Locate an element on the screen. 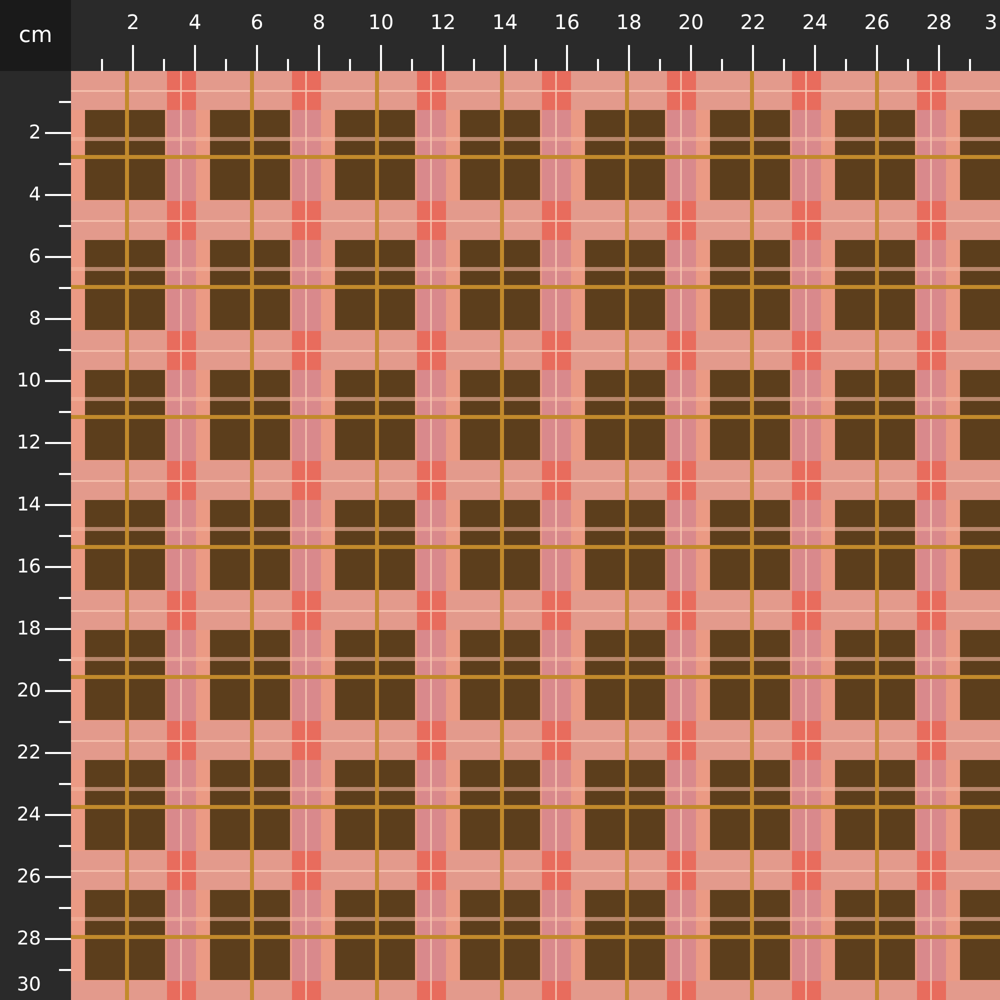 The width and height of the screenshot is (1000, 1000). ruler-label: 3 is located at coordinates (991, 22).